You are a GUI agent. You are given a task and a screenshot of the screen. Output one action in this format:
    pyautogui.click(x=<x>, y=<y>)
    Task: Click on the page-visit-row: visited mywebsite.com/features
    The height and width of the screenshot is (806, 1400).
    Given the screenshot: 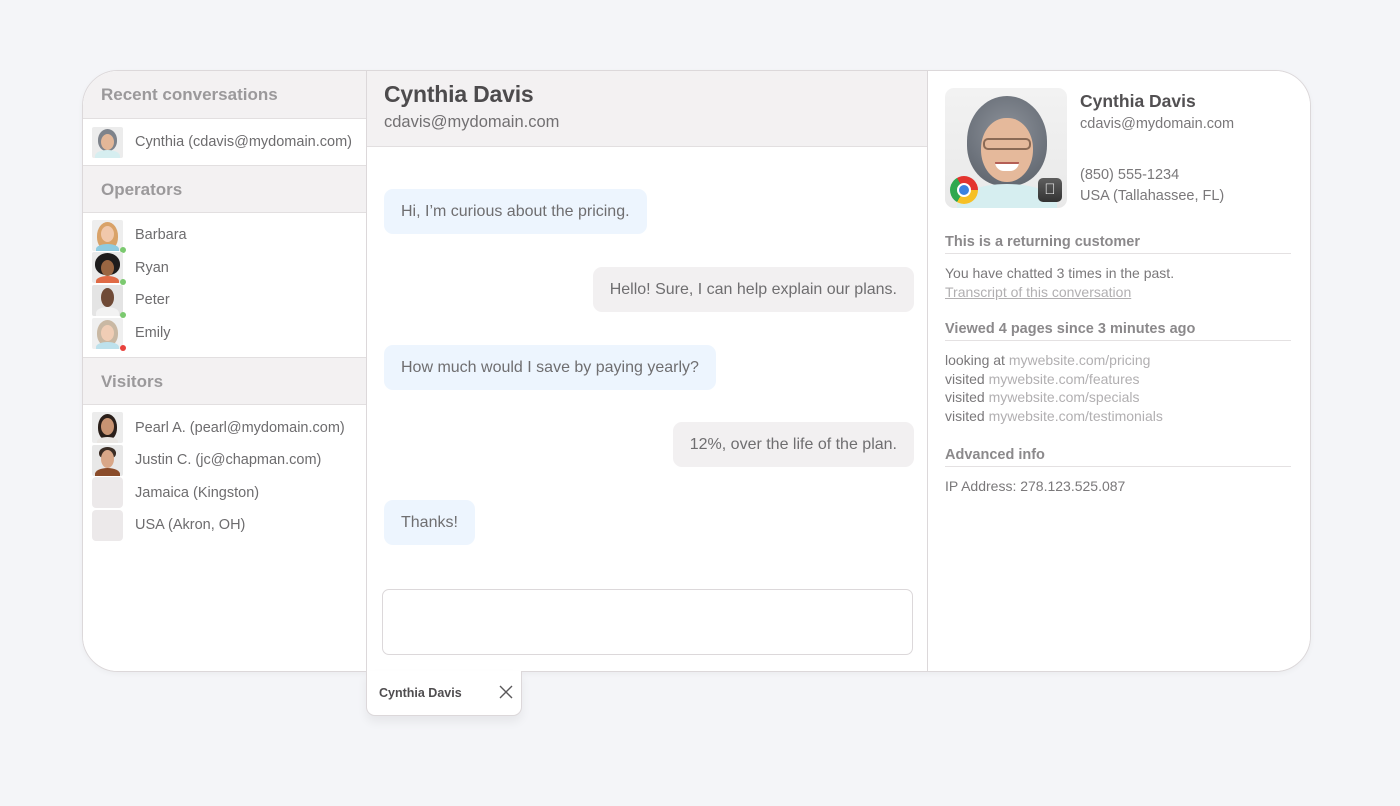 What is the action you would take?
    pyautogui.click(x=1120, y=379)
    